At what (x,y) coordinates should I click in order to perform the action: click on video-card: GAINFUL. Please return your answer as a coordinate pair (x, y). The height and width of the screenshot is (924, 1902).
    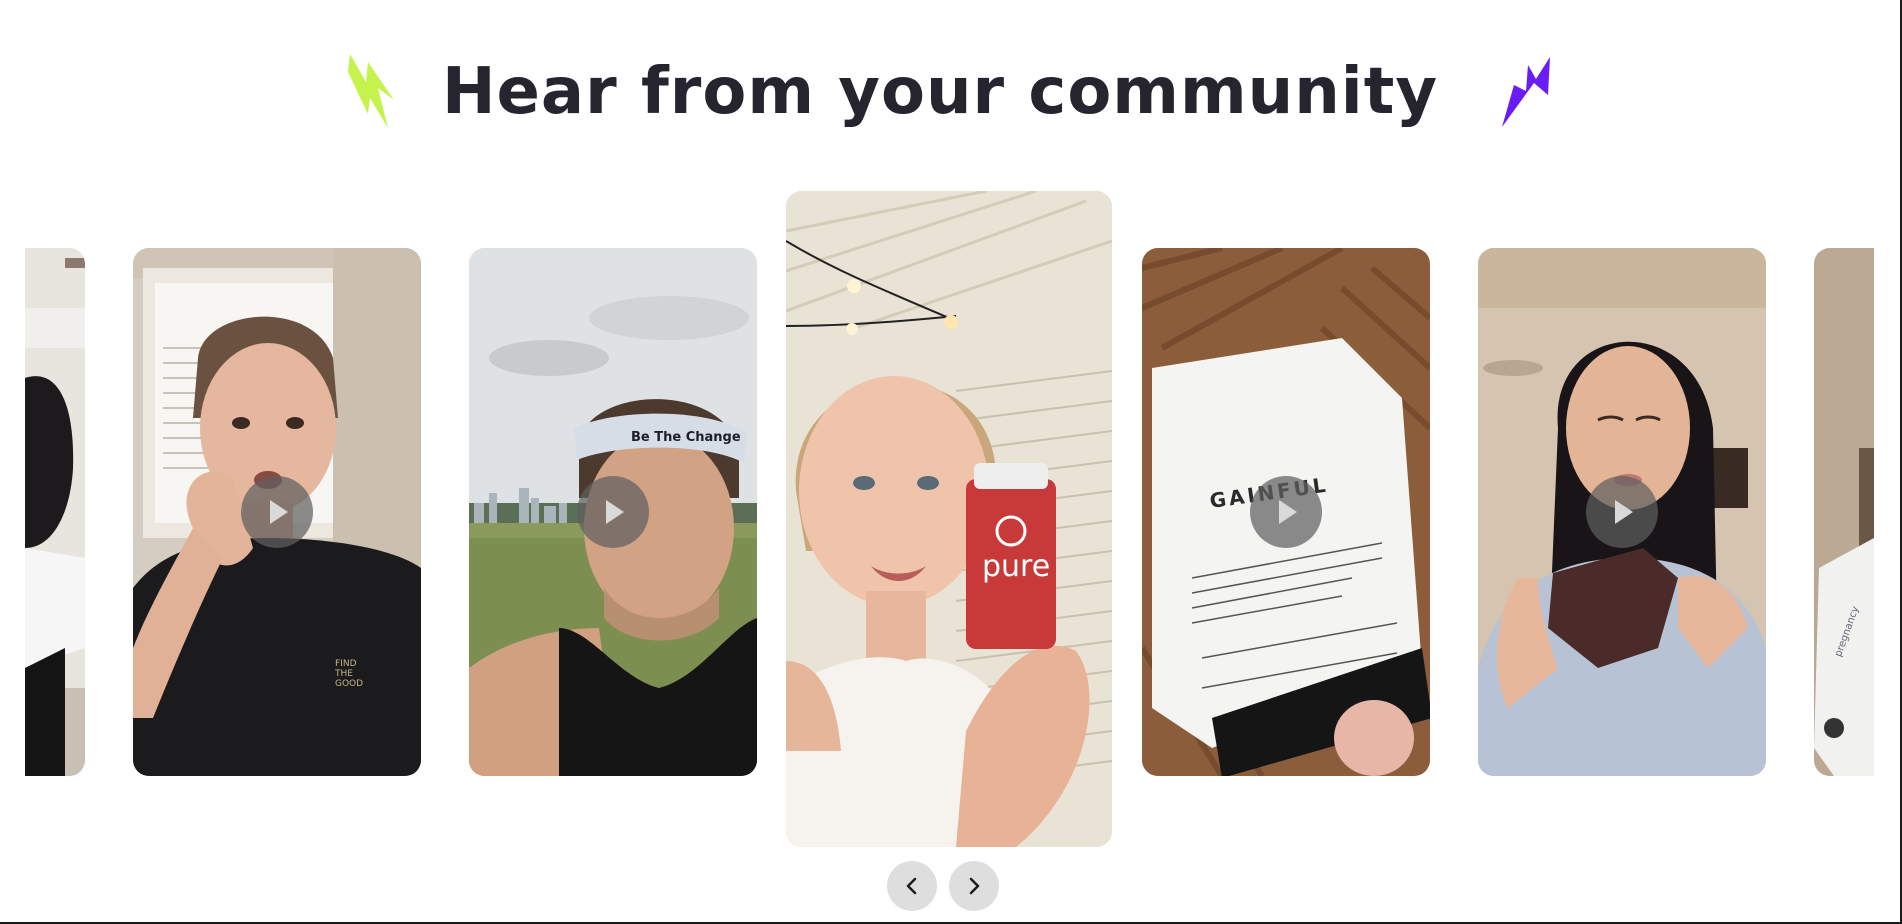
    Looking at the image, I should click on (1286, 512).